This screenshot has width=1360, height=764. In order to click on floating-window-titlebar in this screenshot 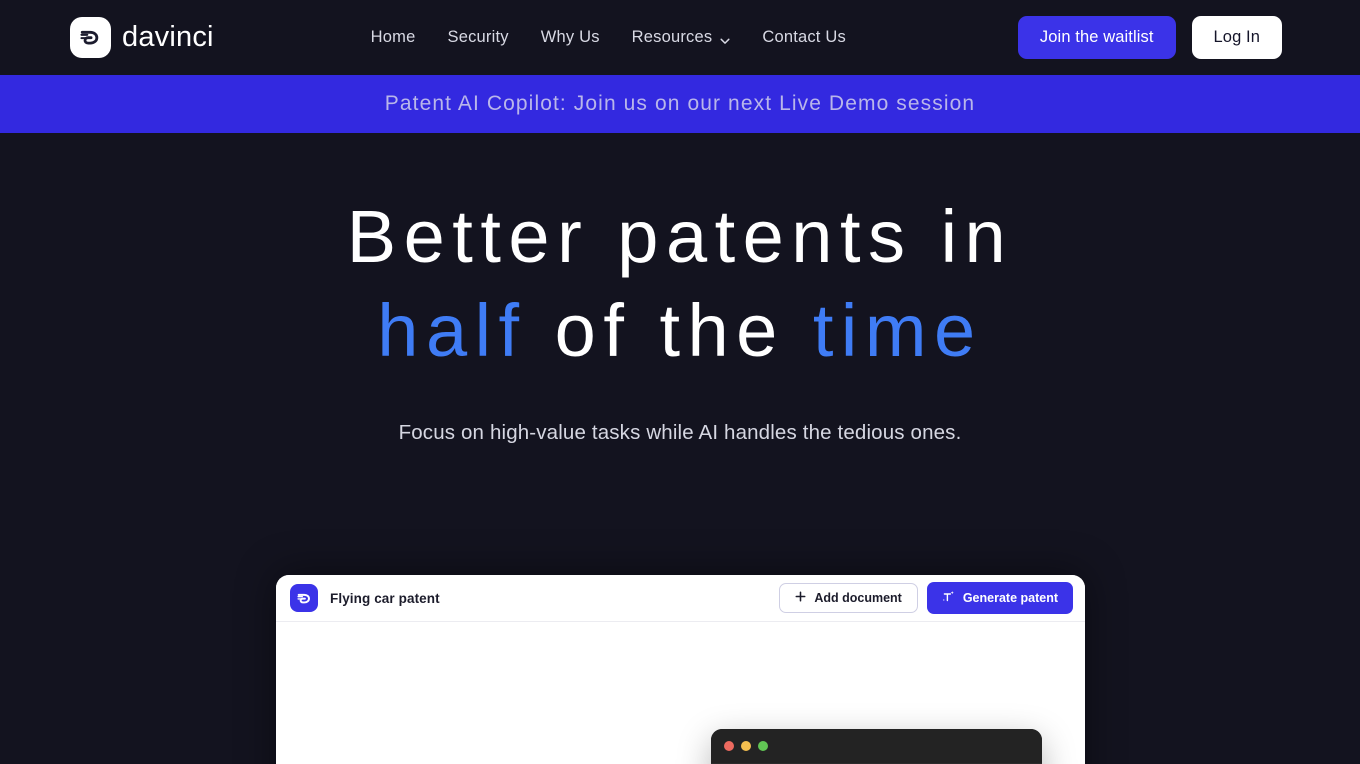, I will do `click(876, 746)`.